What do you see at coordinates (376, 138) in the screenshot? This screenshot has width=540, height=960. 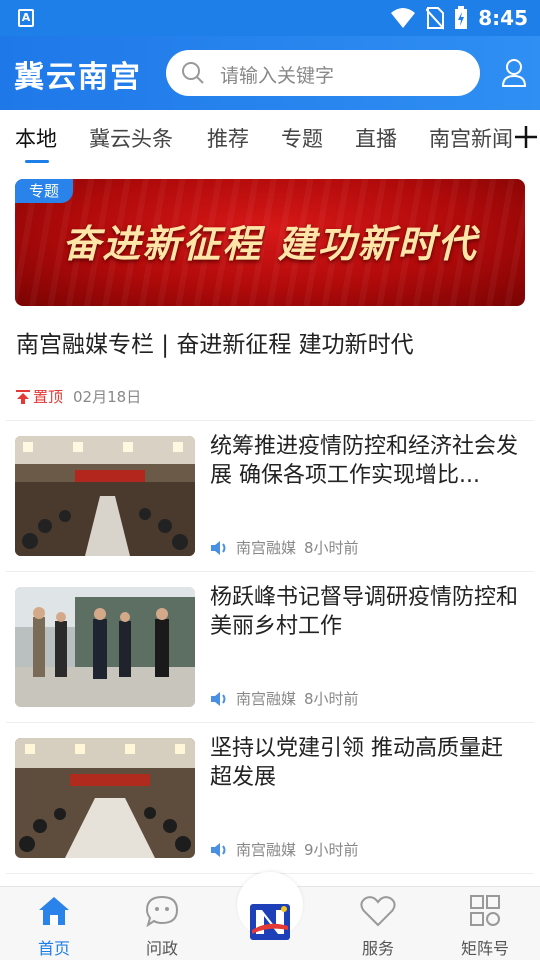 I see `tab-live: 直播` at bounding box center [376, 138].